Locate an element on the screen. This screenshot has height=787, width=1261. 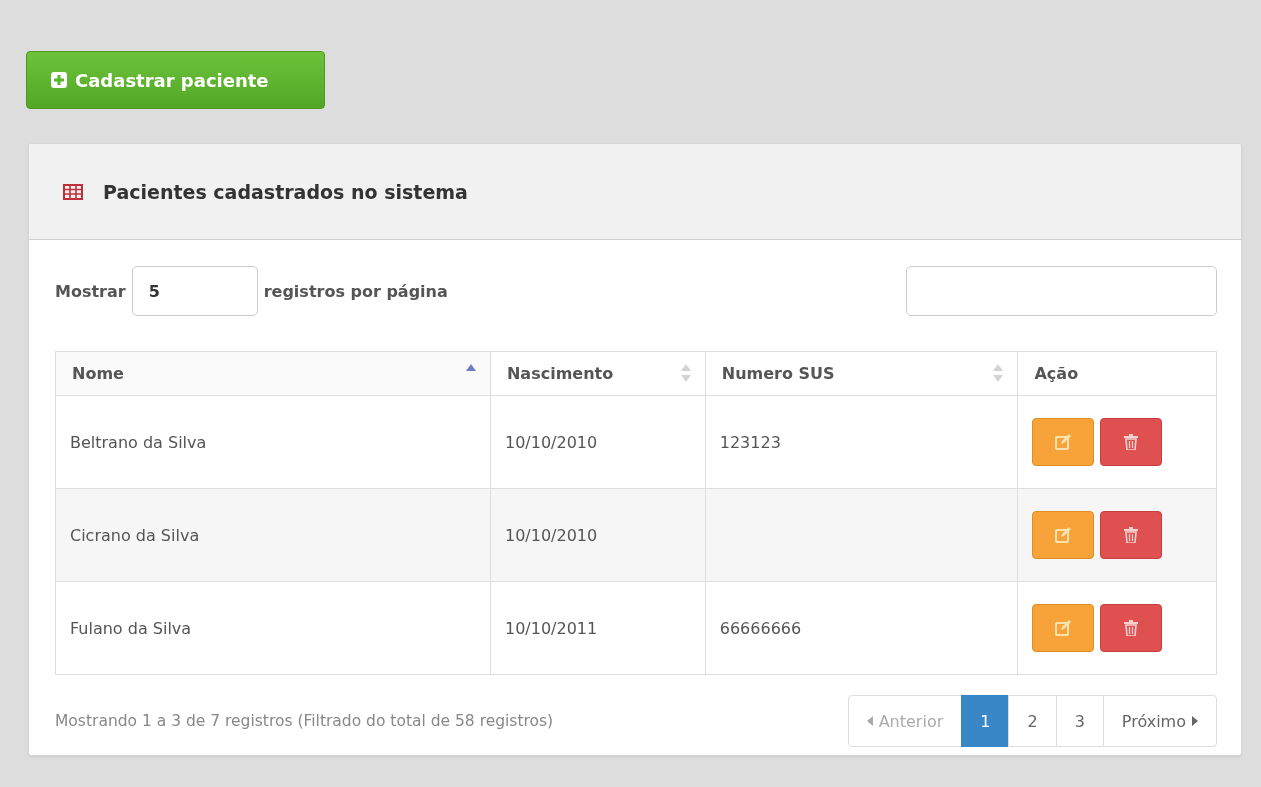
table-icon is located at coordinates (73, 191).